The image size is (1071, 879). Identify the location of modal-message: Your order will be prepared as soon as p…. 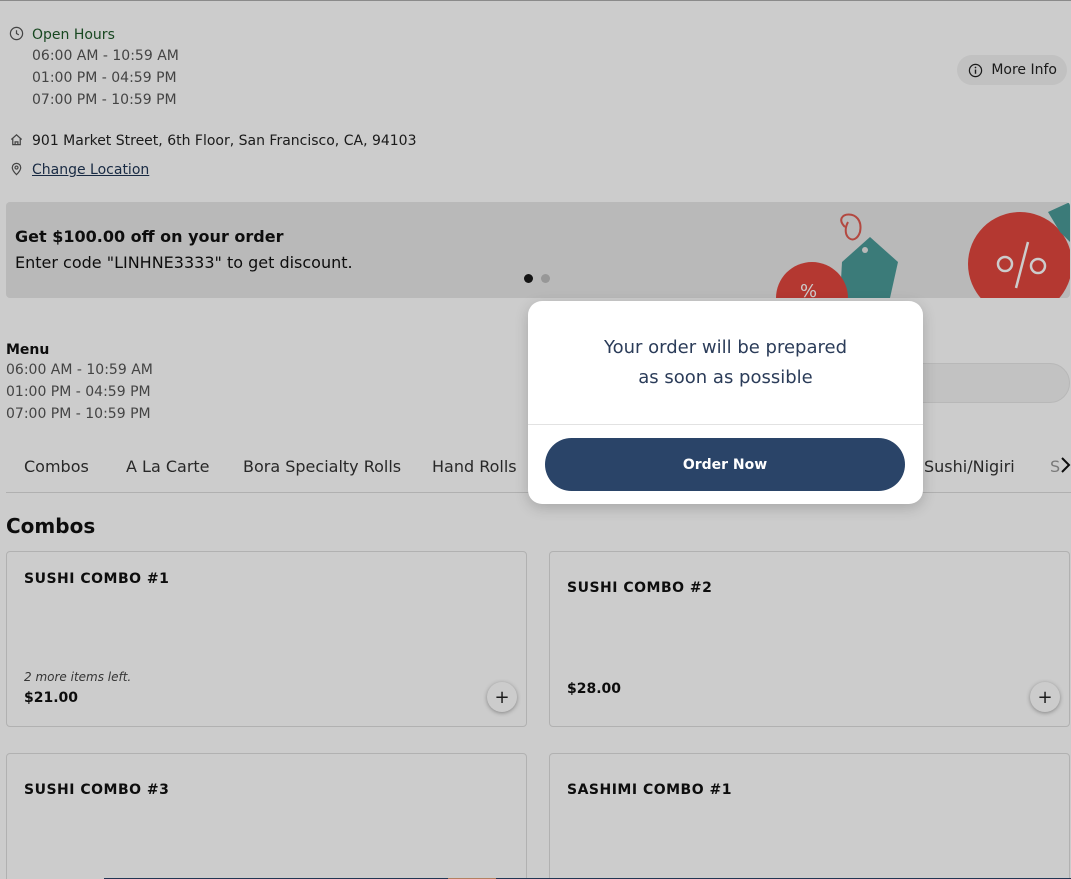
(725, 363).